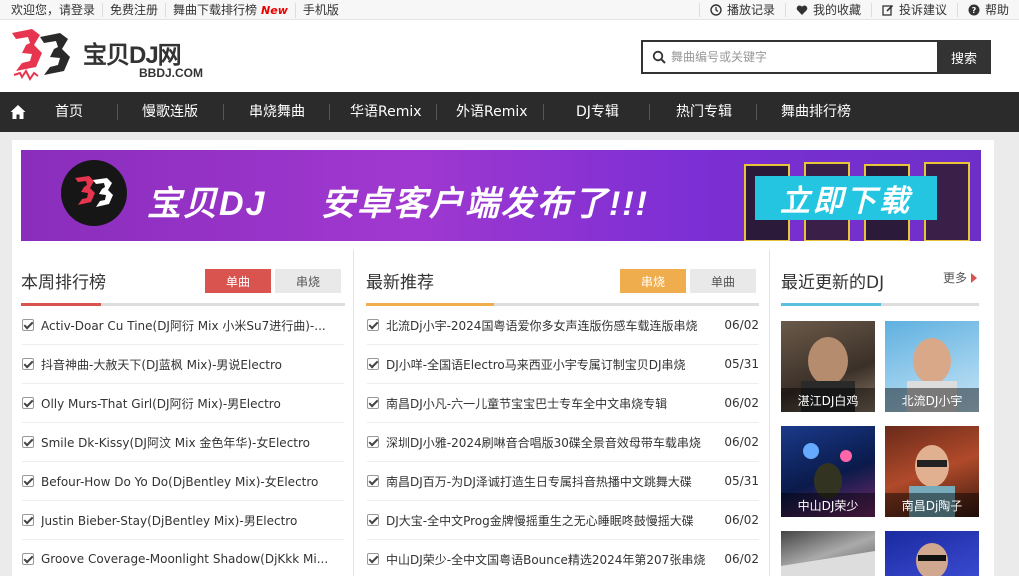 This screenshot has width=1019, height=576. Describe the element at coordinates (723, 281) in the screenshot. I see `tab-latest-singles: 单曲` at that location.